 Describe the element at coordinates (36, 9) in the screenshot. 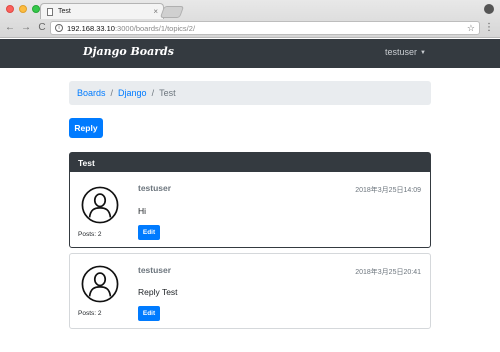

I see `maximize-window-icon` at that location.